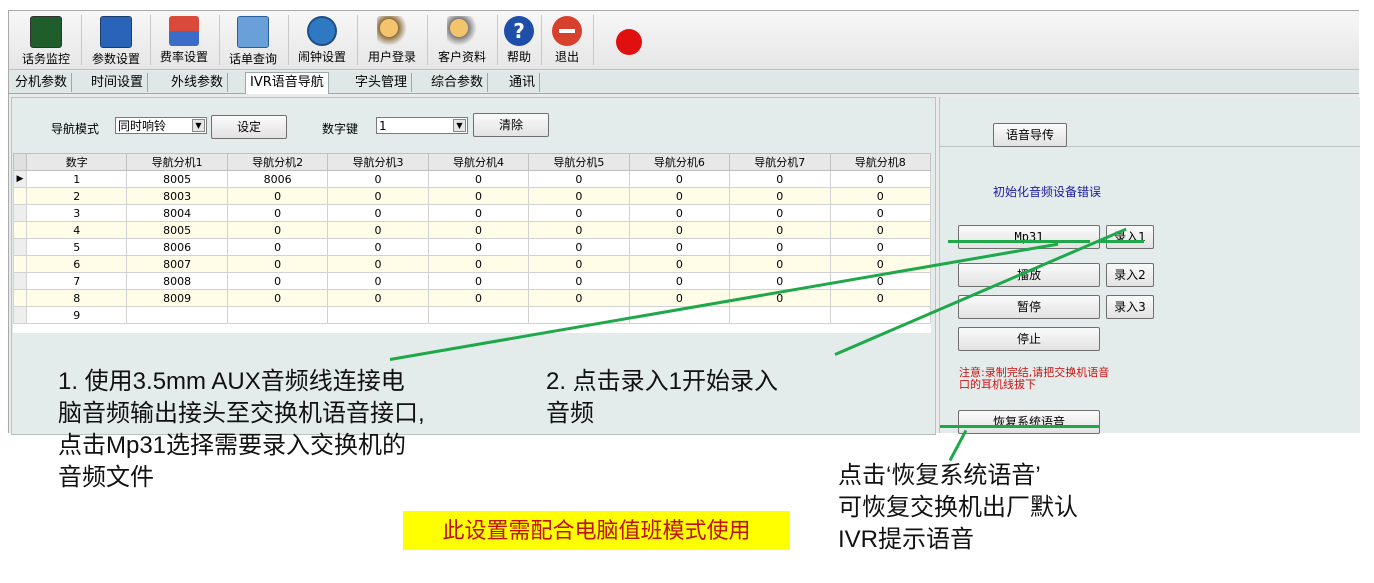  Describe the element at coordinates (382, 82) in the screenshot. I see `tab-prefix-management: 字头管理` at that location.